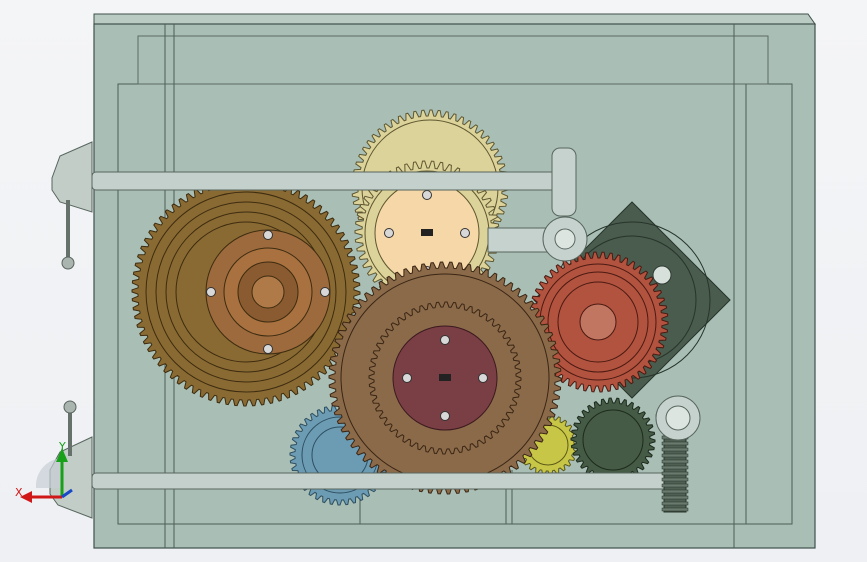  What do you see at coordinates (72, 205) in the screenshot?
I see `left-shaft-stub-top` at bounding box center [72, 205].